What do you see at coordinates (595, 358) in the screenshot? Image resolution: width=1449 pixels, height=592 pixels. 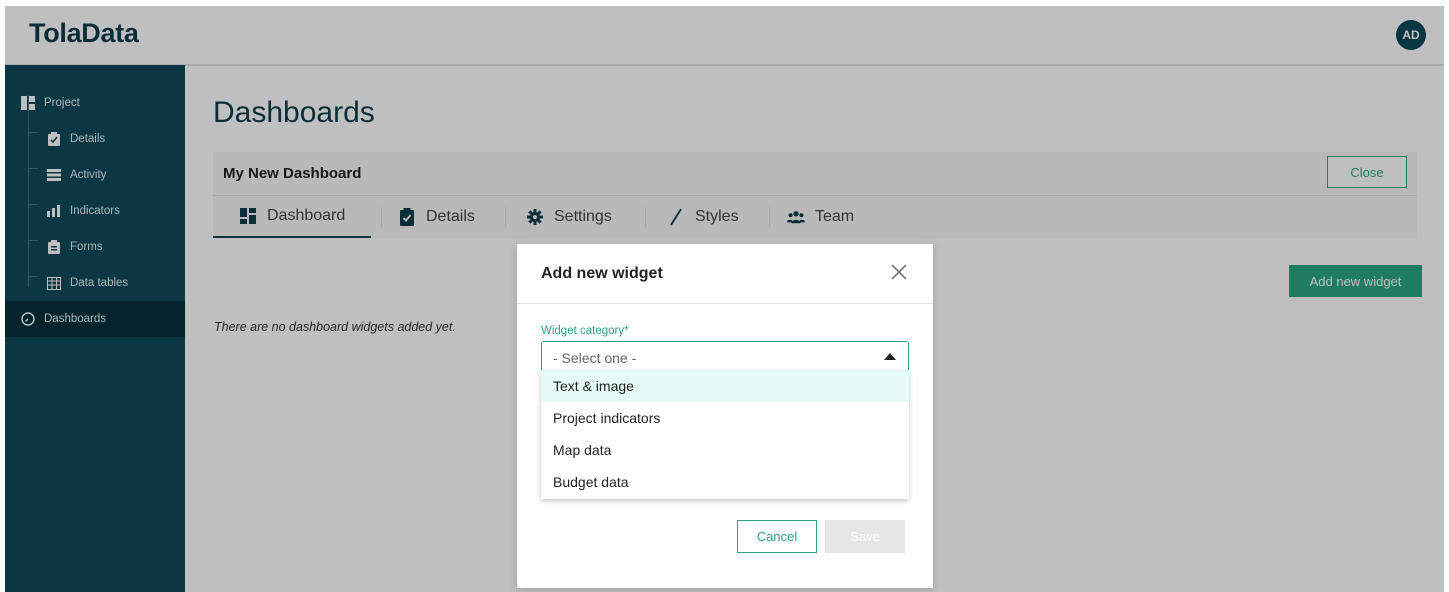 I see `select-value: - Select one -` at bounding box center [595, 358].